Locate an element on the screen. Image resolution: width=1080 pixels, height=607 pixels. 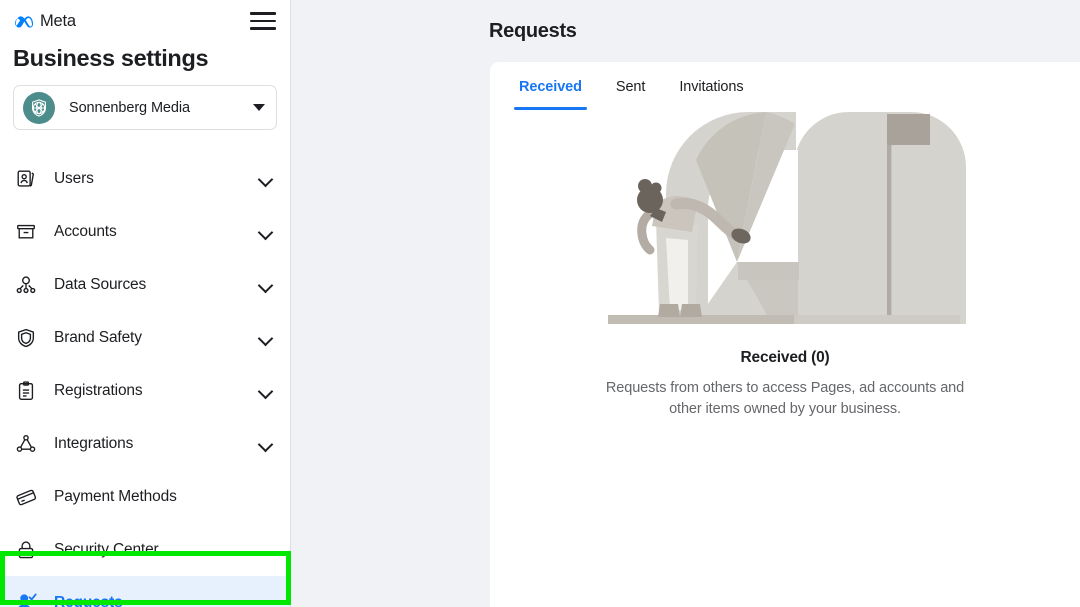
meta-logo: Meta is located at coordinates (44, 21).